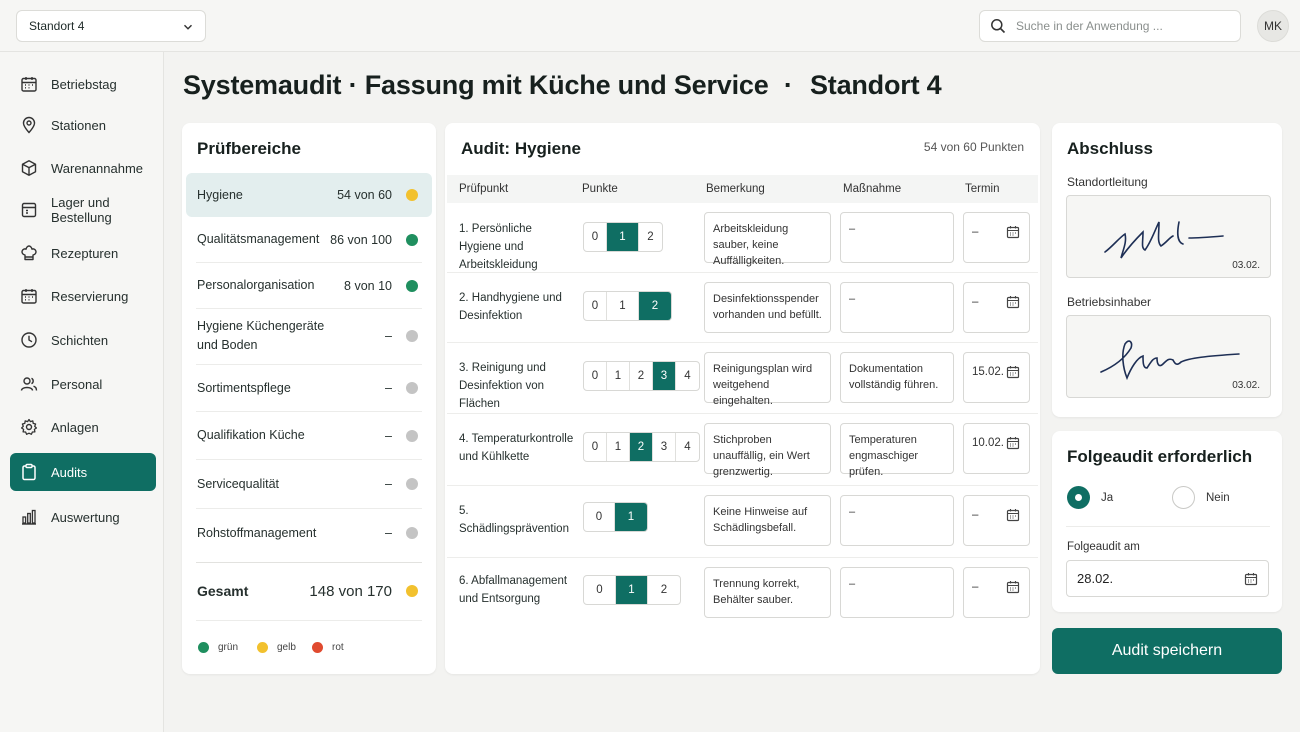 This screenshot has height=732, width=1300. Describe the element at coordinates (1167, 651) in the screenshot. I see `save-audit-button: Audit speichern` at that location.